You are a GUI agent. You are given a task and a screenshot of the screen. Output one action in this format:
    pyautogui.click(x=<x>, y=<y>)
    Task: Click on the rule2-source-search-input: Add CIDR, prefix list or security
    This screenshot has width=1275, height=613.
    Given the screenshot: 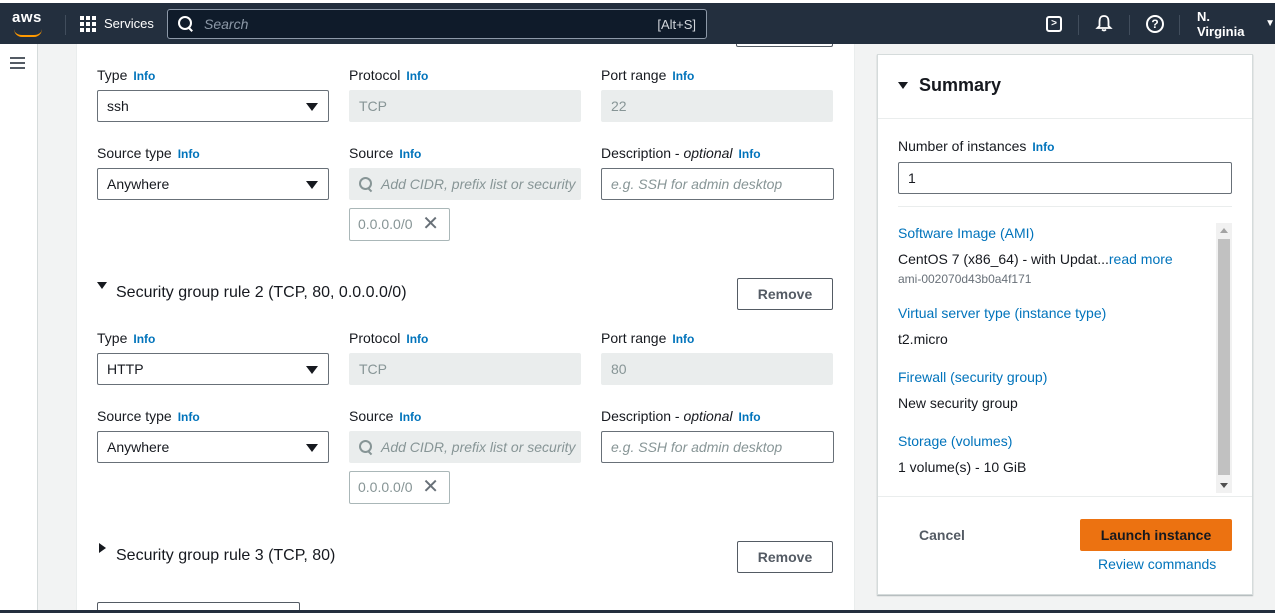 What is the action you would take?
    pyautogui.click(x=465, y=447)
    